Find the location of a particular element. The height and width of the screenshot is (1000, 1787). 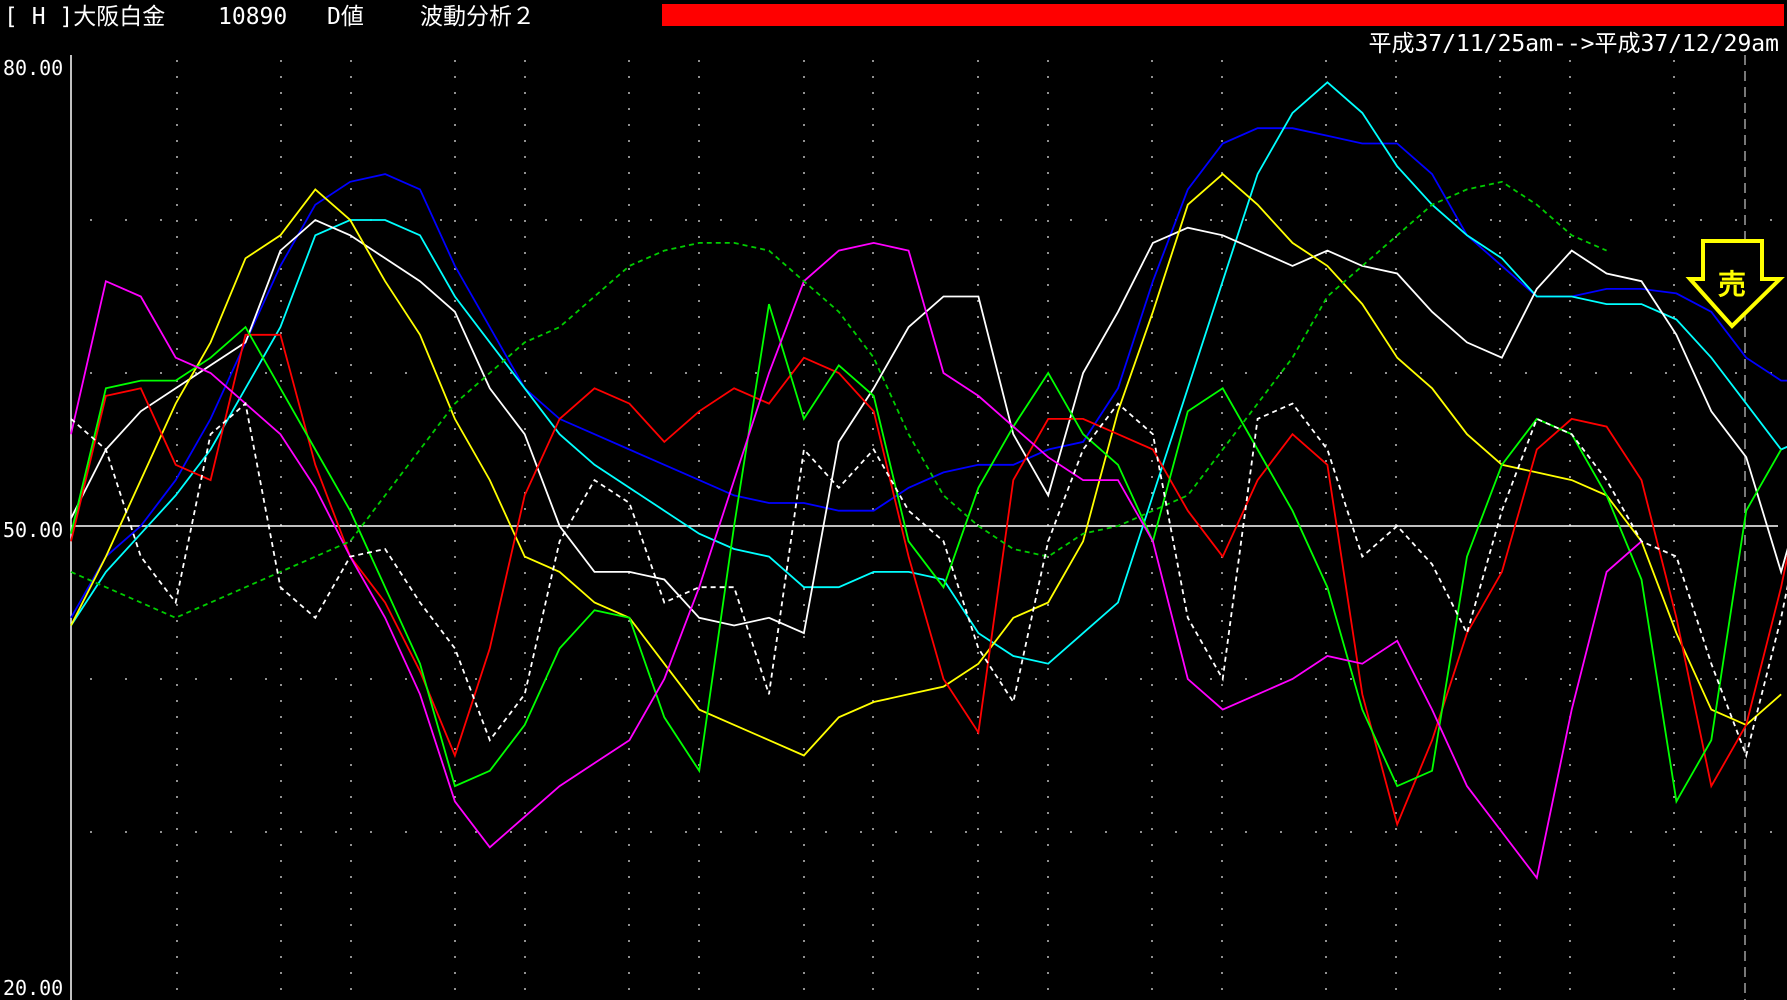

sell-signal-label: 売 is located at coordinates (1732, 284).